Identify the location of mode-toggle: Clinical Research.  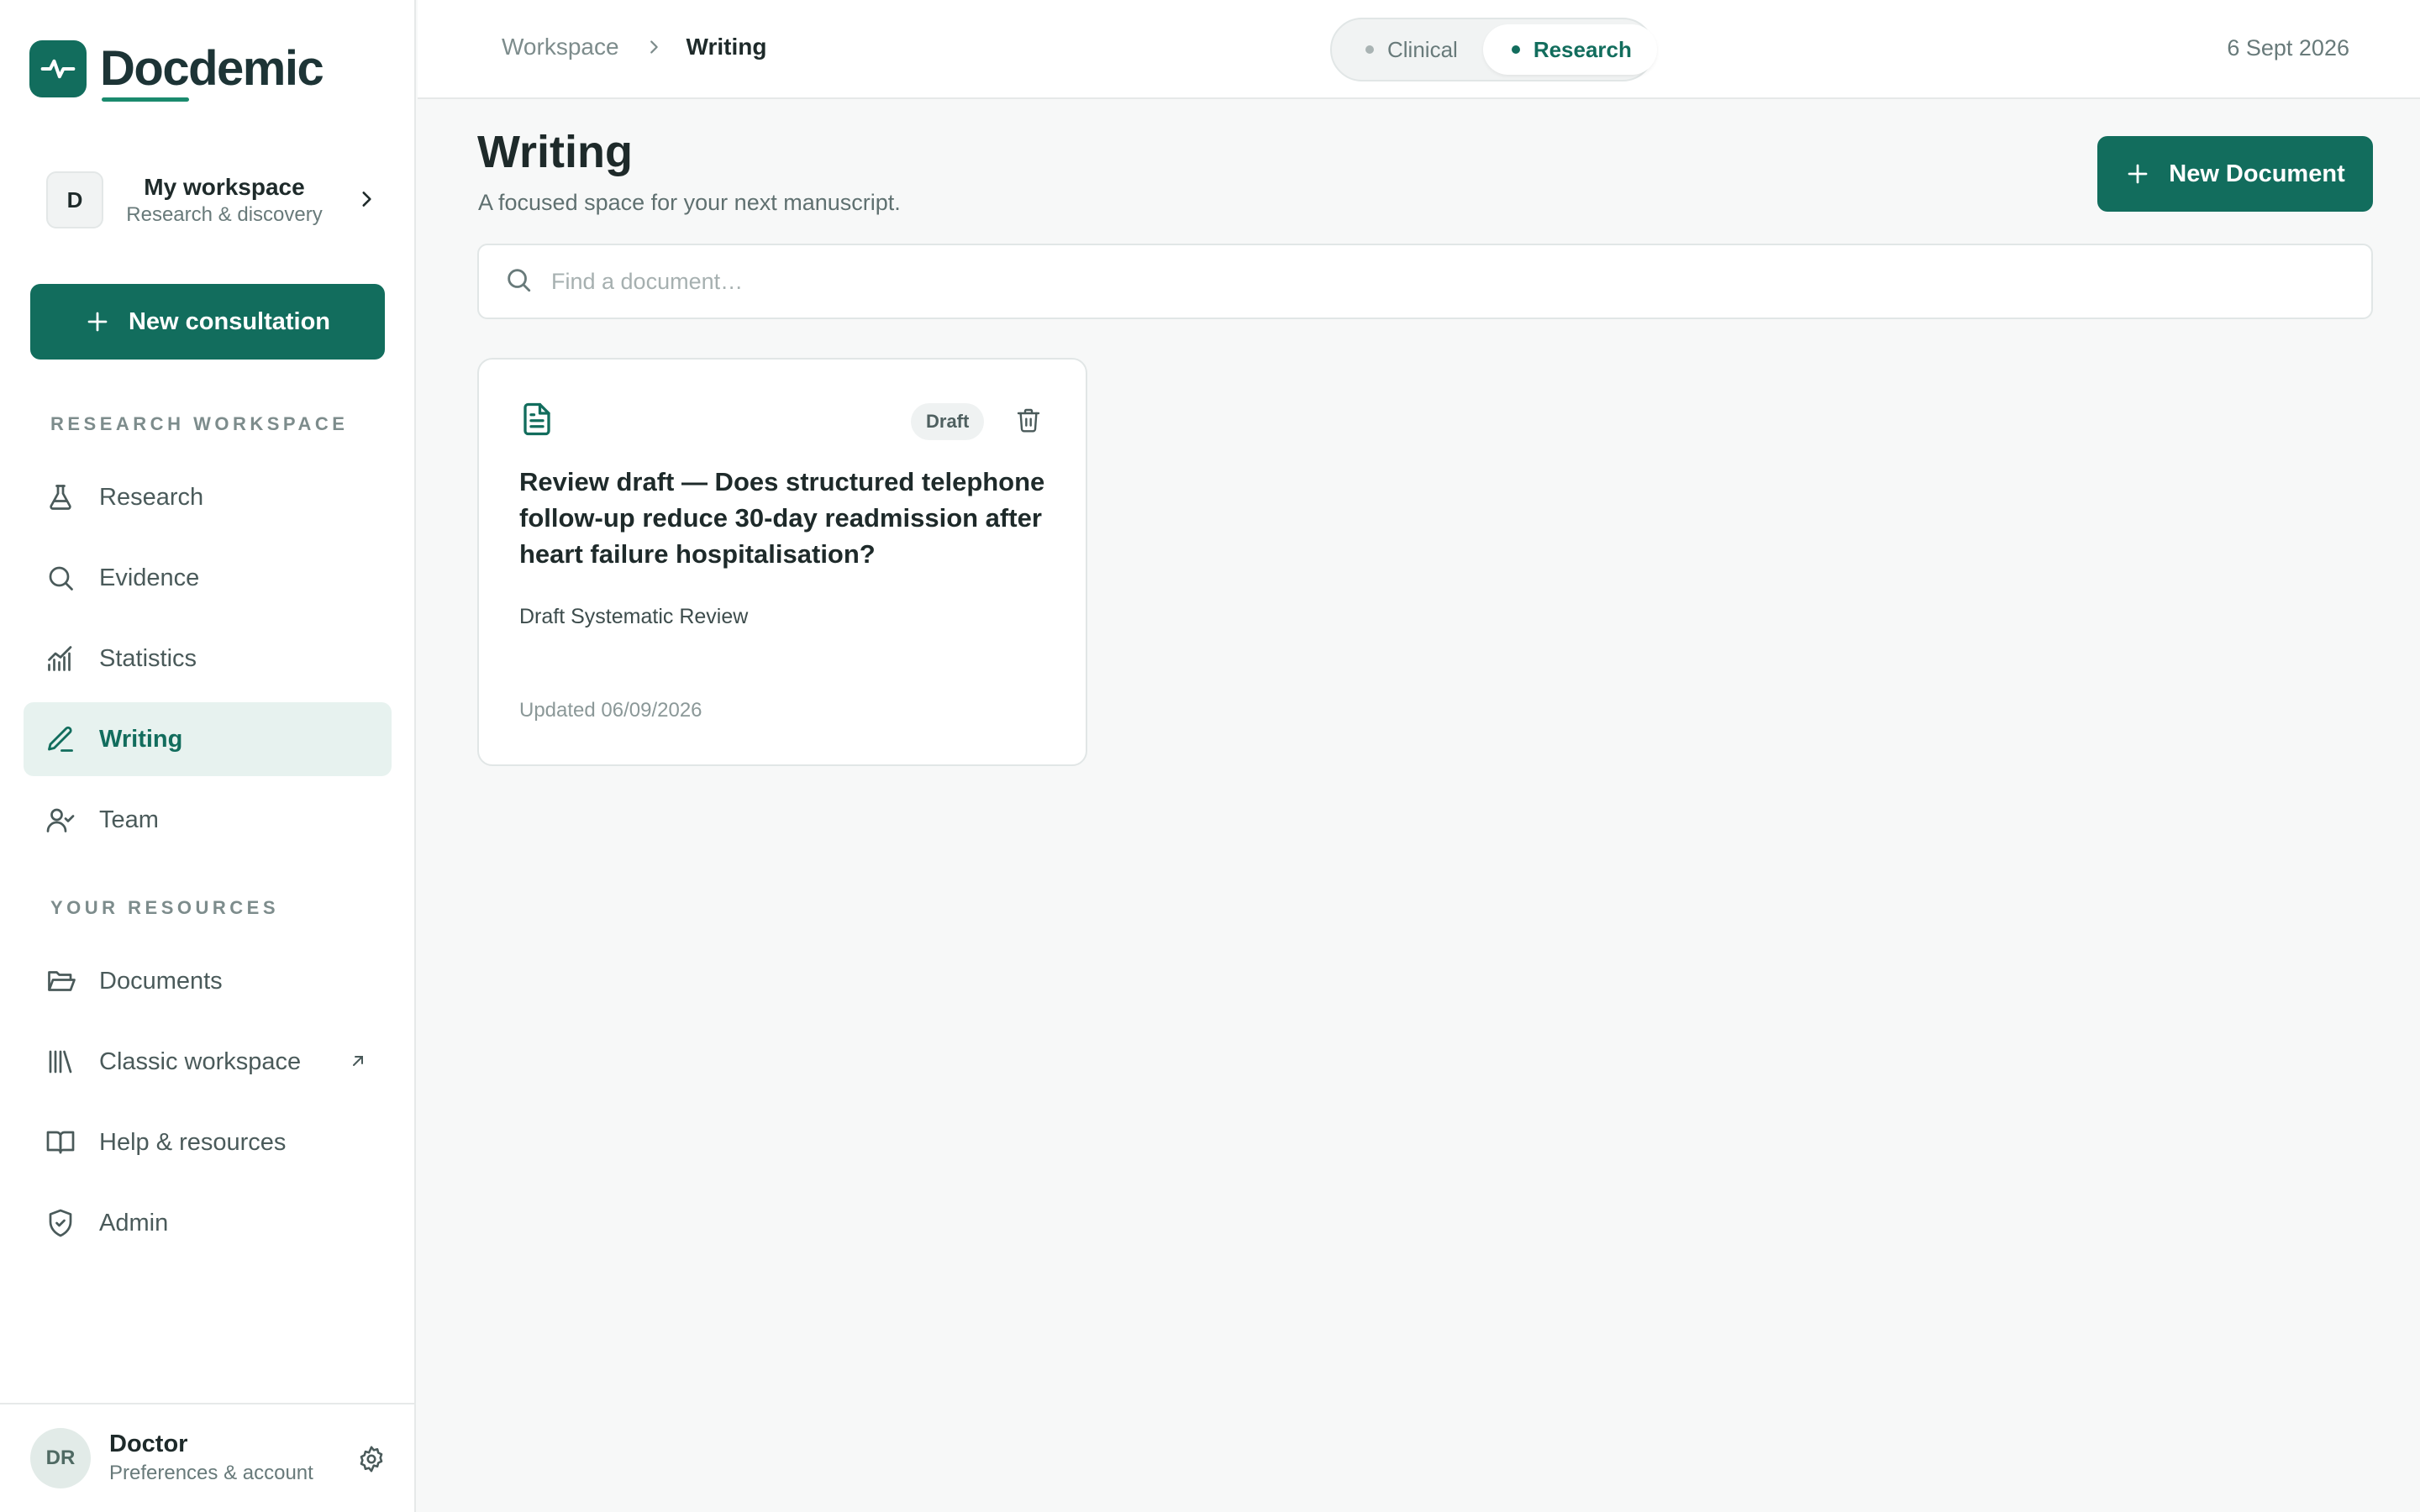
(1494, 49).